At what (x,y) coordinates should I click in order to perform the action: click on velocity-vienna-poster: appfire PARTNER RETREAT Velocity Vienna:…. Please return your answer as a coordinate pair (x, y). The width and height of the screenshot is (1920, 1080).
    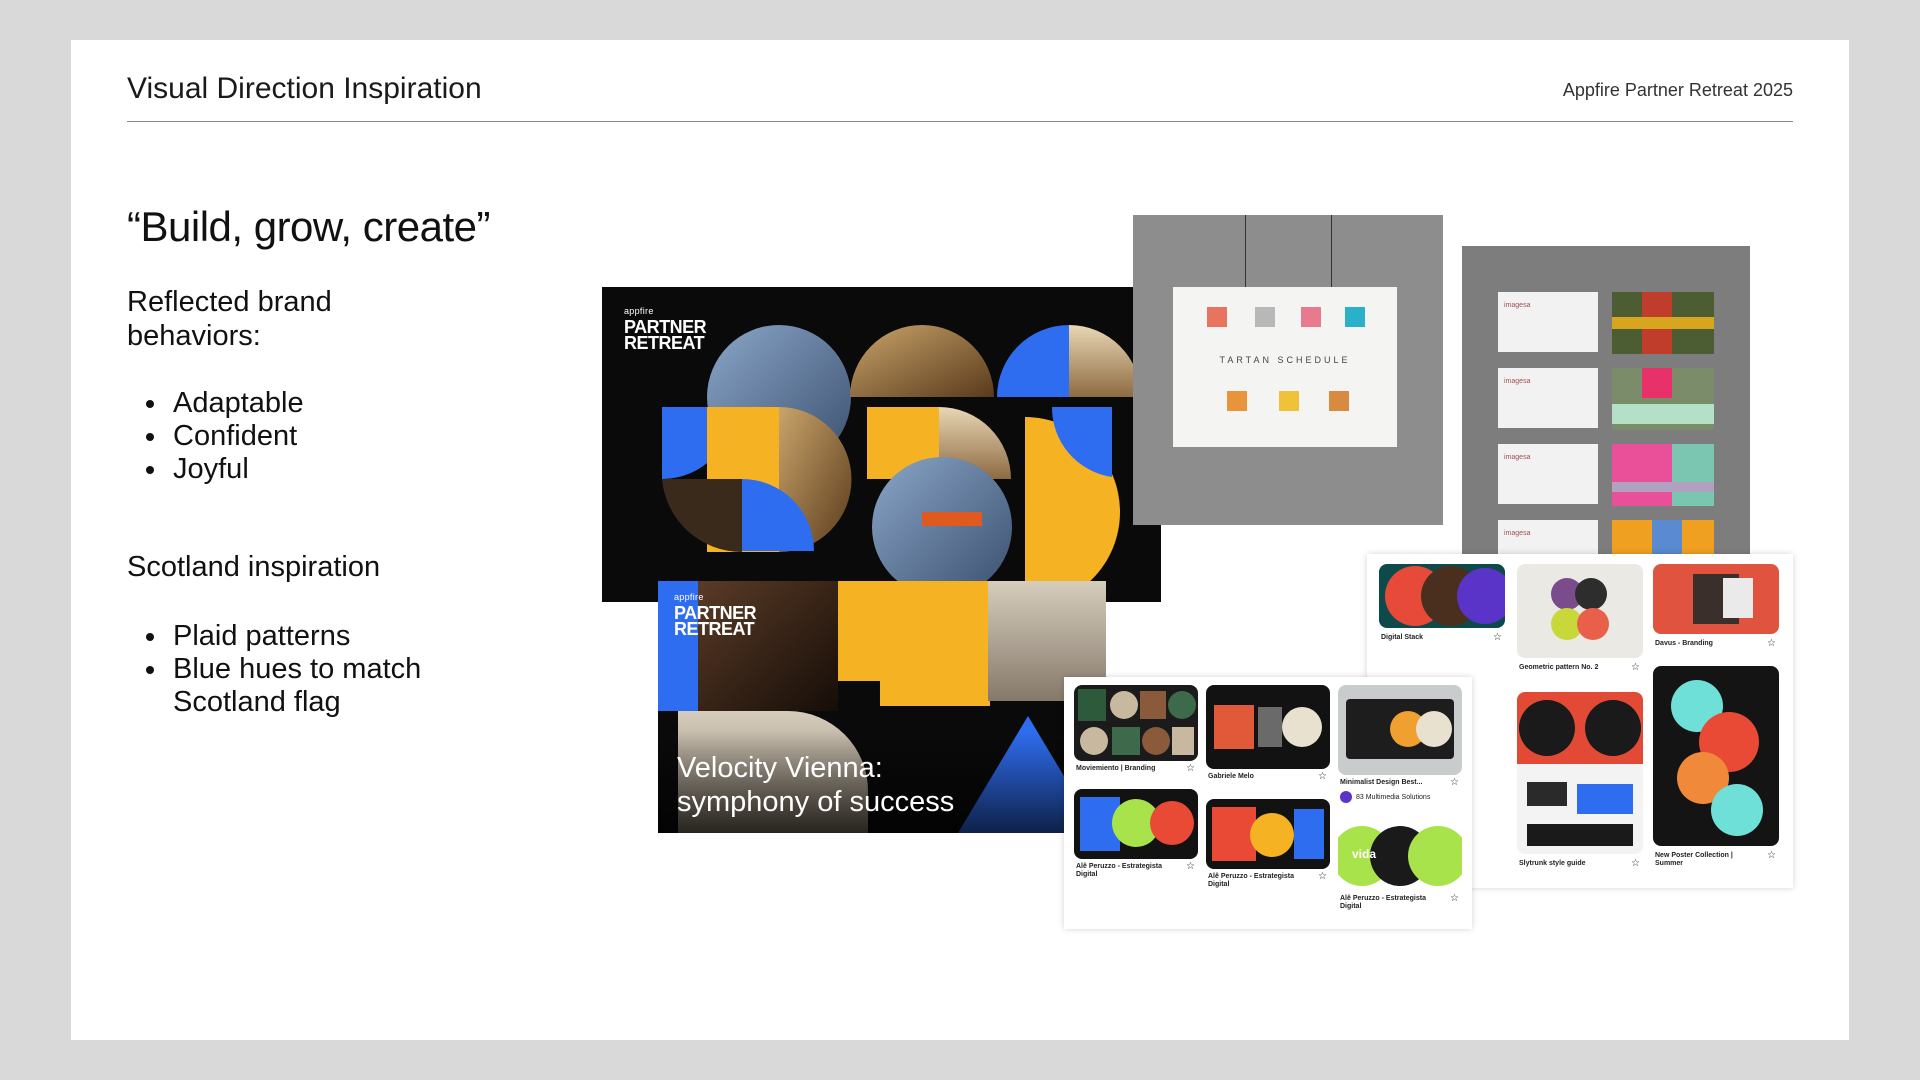
    Looking at the image, I should click on (882, 707).